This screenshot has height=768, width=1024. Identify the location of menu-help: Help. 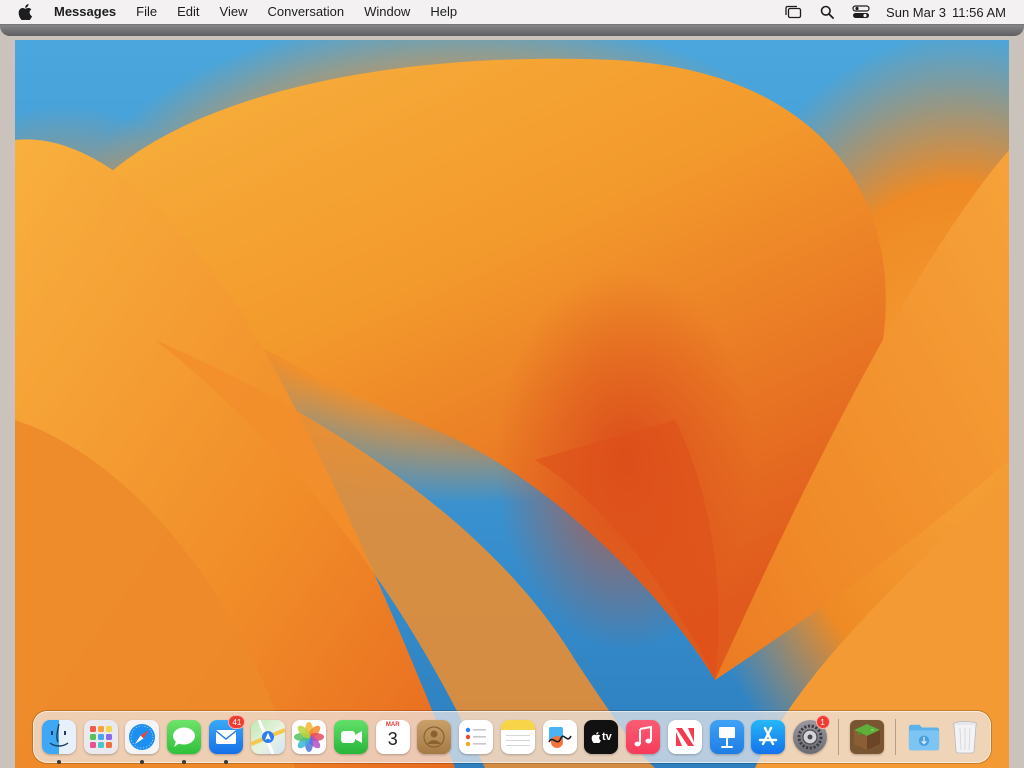
(443, 12).